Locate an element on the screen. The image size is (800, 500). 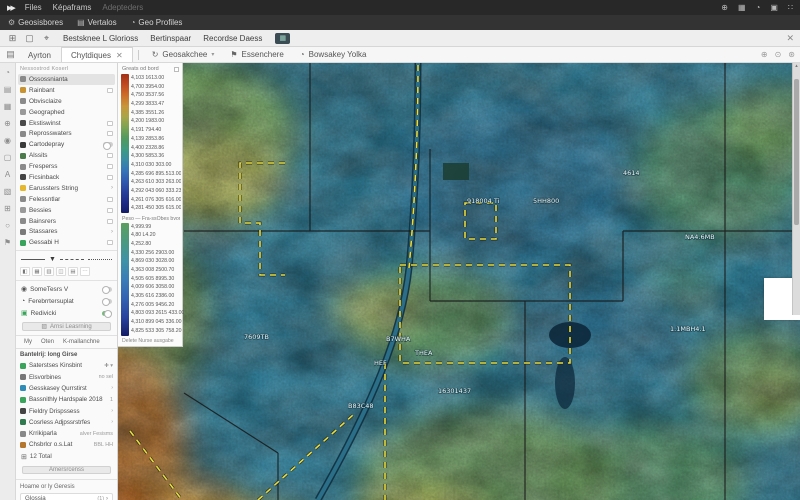
extensions-icon: ⊕ is located at coordinates (724, 7).